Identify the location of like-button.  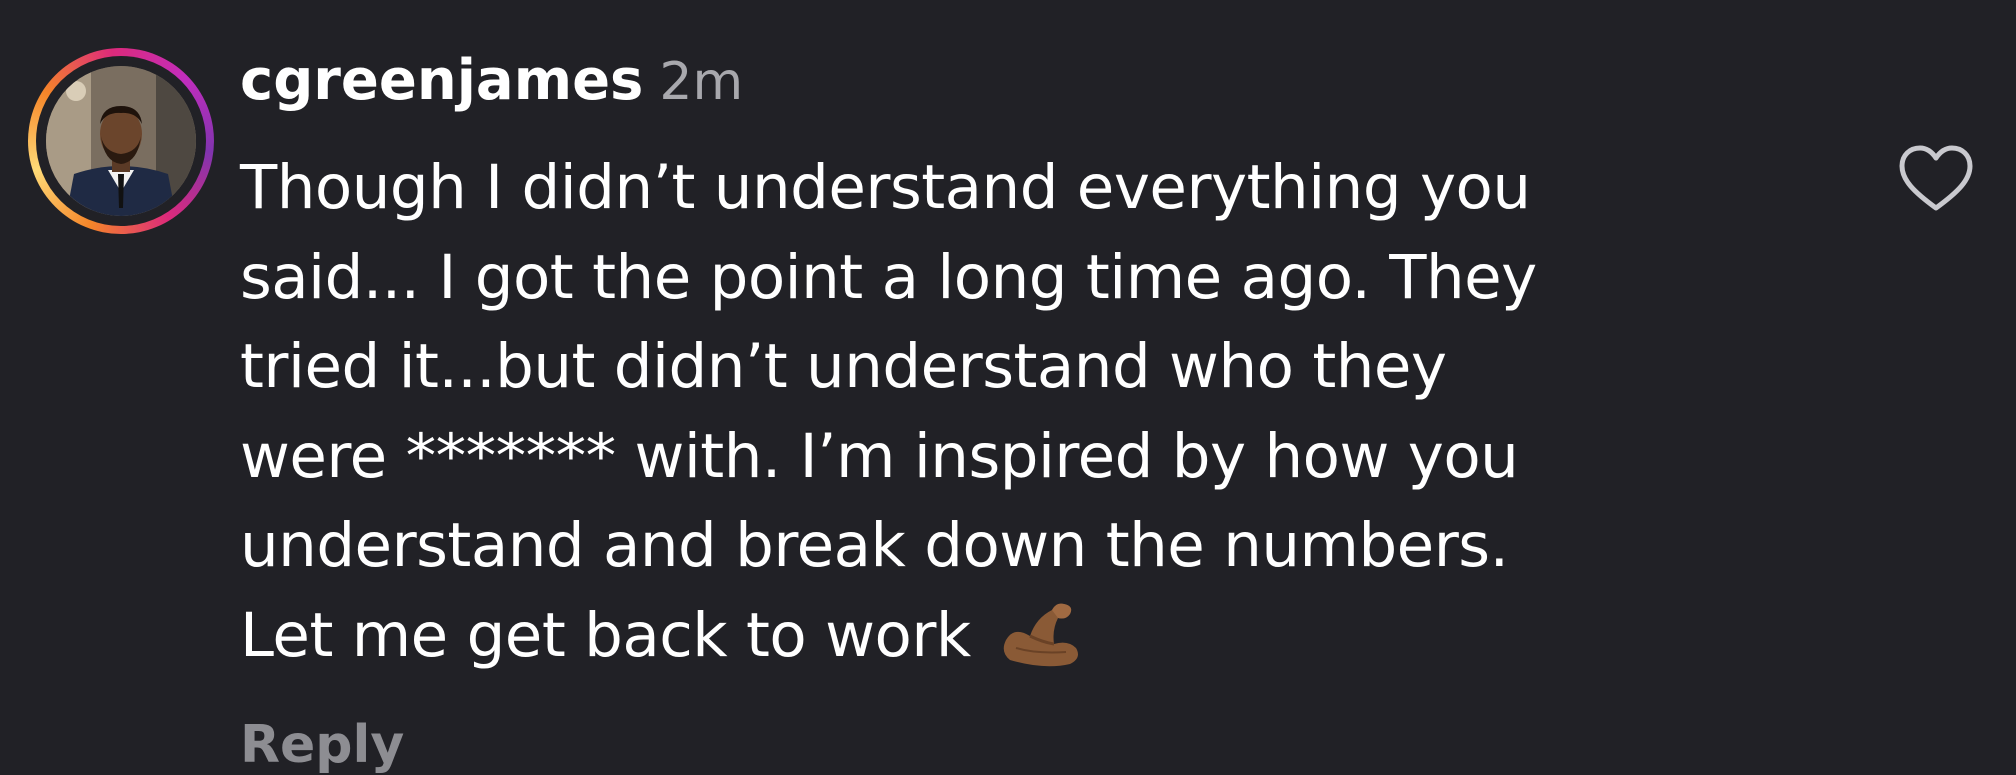
(1936, 180).